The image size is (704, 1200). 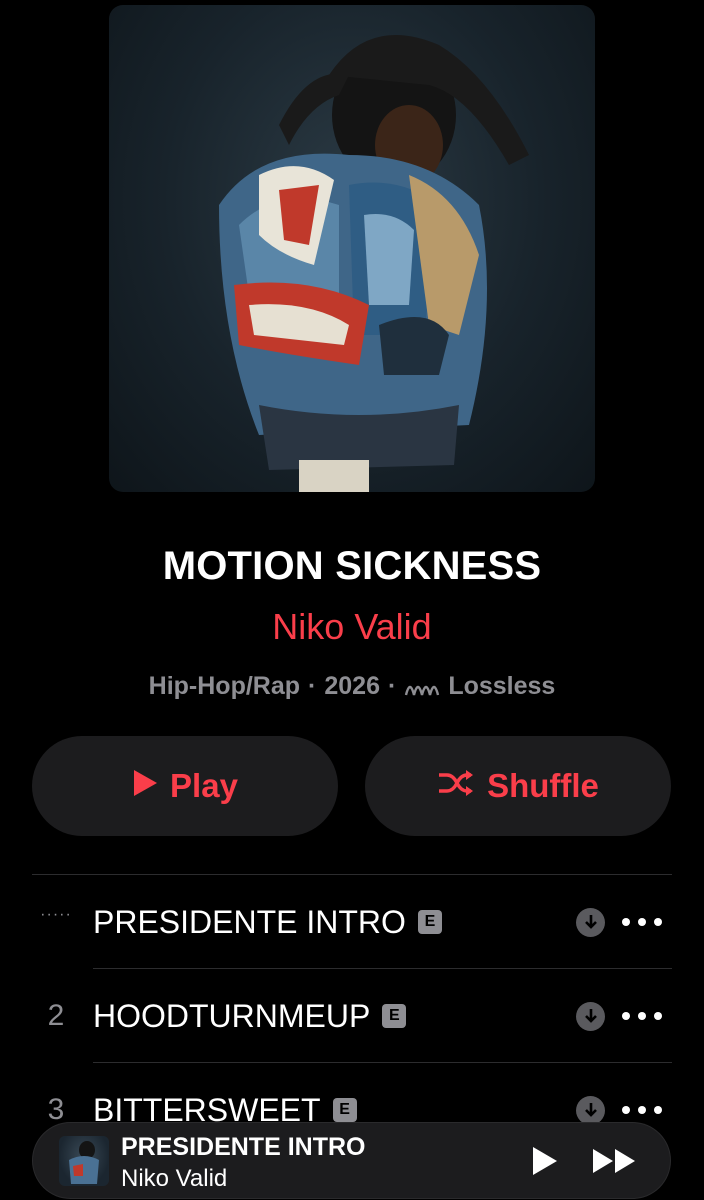 What do you see at coordinates (249, 921) in the screenshot?
I see `track-title: PRESIDENTE INTRO` at bounding box center [249, 921].